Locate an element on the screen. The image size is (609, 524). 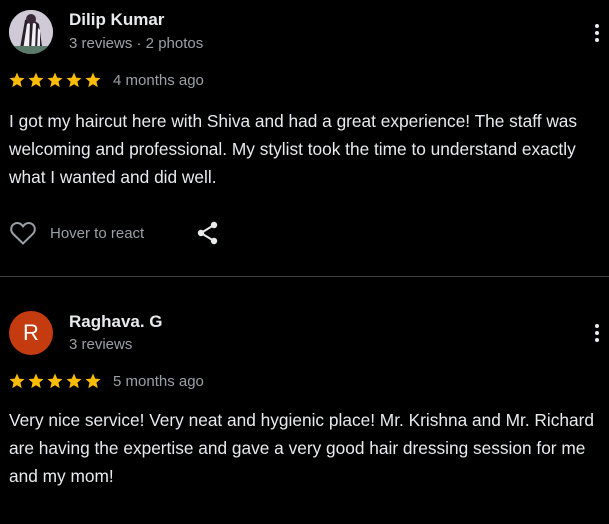
avatar-photo-icon is located at coordinates (31, 32).